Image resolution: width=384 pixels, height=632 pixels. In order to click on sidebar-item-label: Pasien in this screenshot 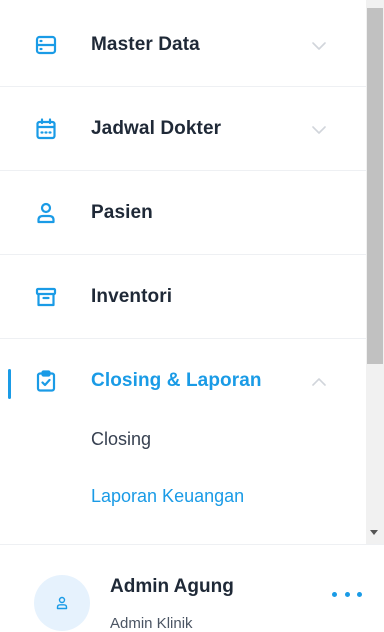, I will do `click(122, 212)`.